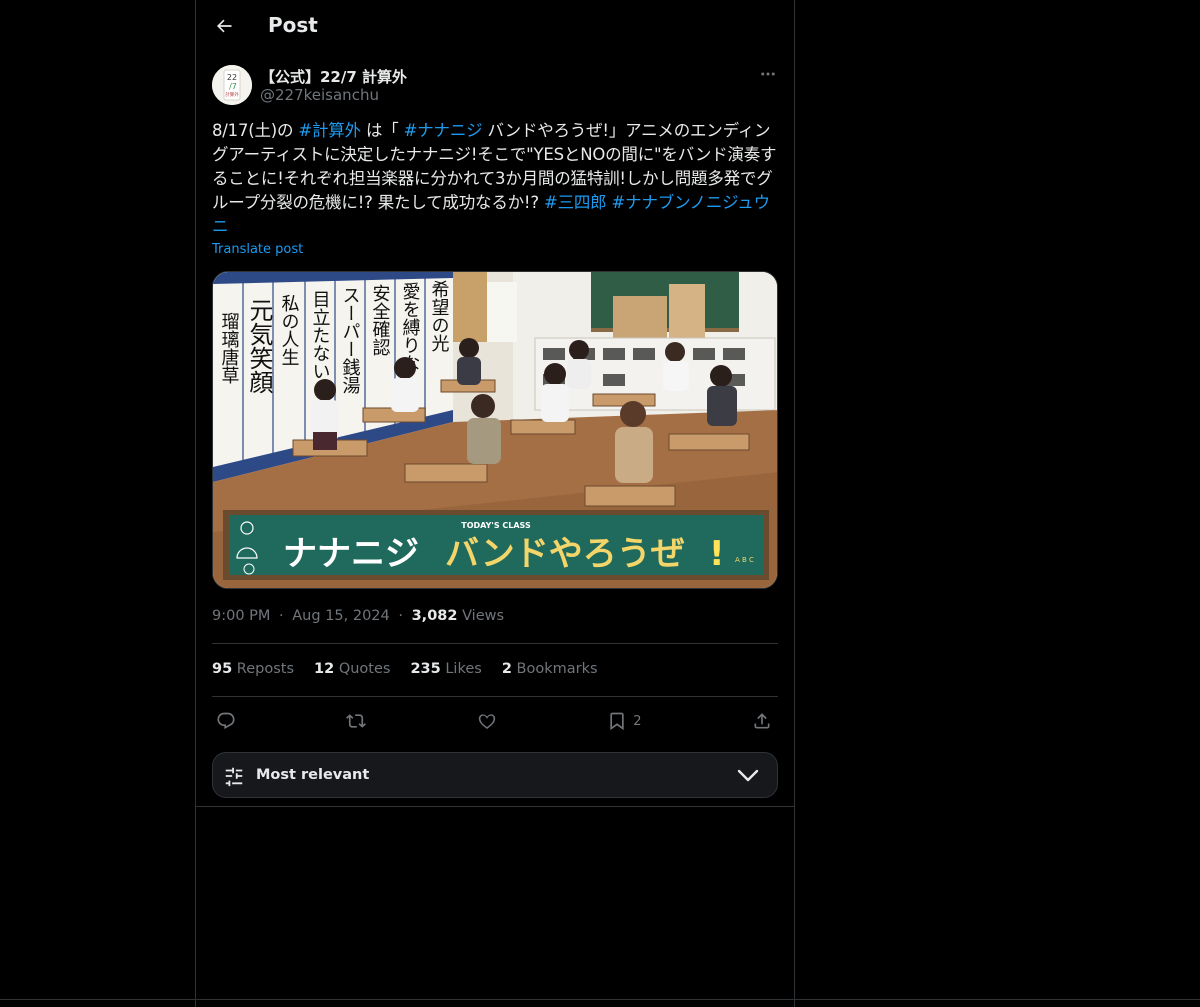 The width and height of the screenshot is (1200, 1007). I want to click on bookmarks-stat: 2 Bookmarks, so click(550, 671).